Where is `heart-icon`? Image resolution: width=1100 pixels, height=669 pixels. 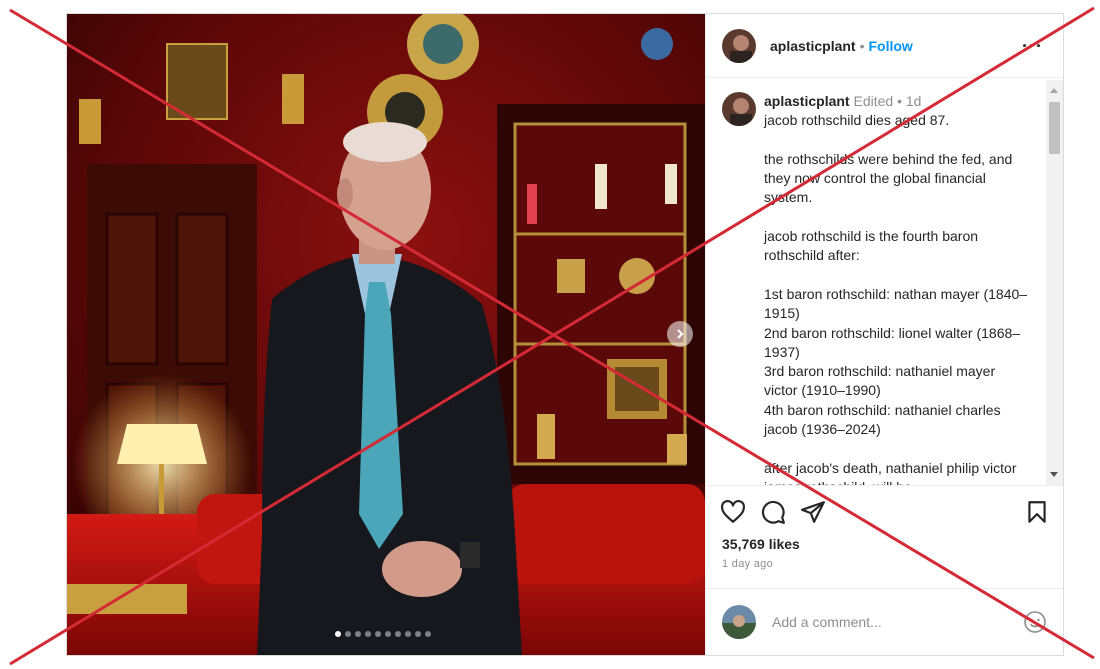 heart-icon is located at coordinates (733, 512).